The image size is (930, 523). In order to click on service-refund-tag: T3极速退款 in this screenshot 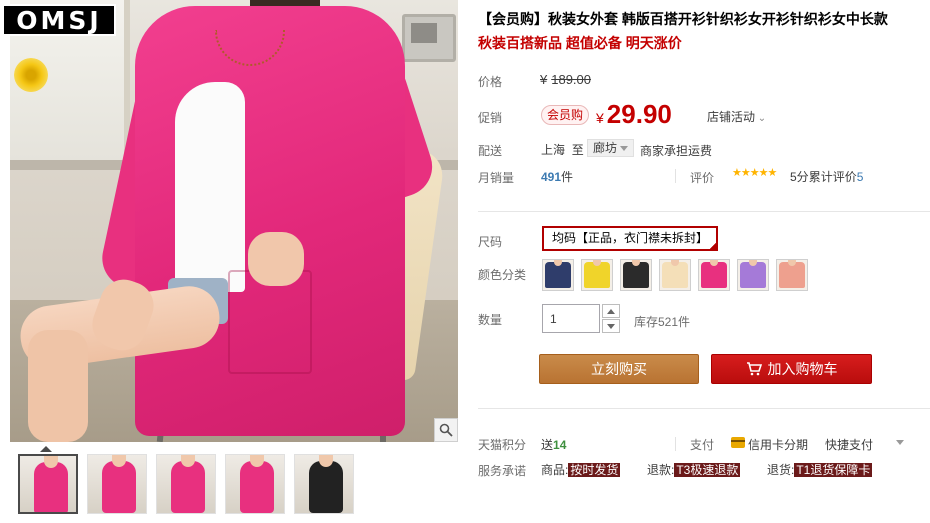, I will do `click(707, 470)`.